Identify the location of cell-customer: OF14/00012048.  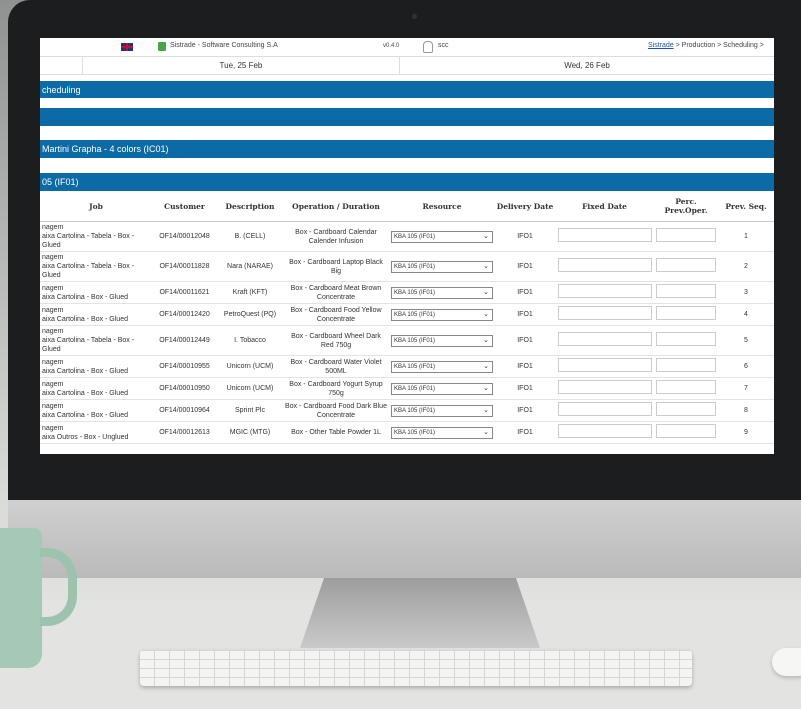
(184, 236).